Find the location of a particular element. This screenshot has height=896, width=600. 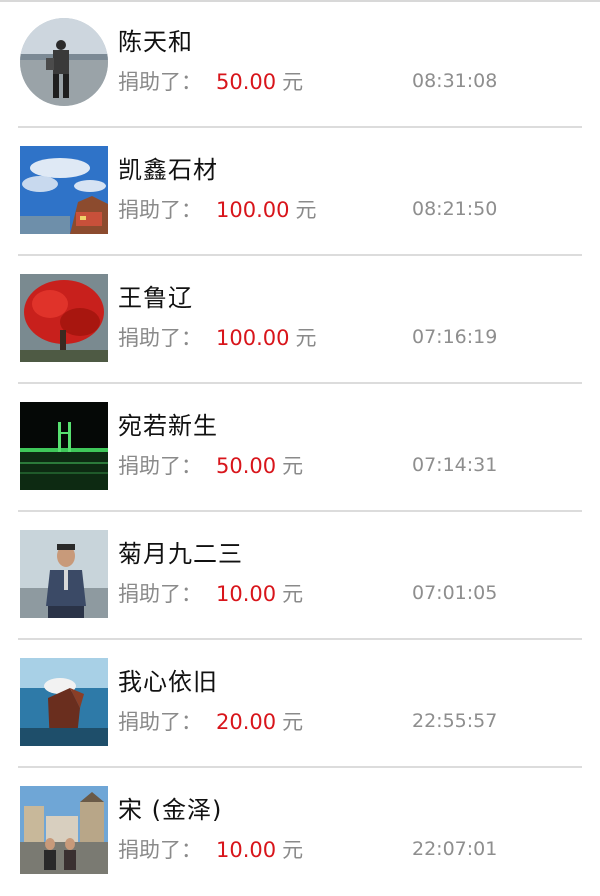

donation-time: 07:16:19 is located at coordinates (455, 337).